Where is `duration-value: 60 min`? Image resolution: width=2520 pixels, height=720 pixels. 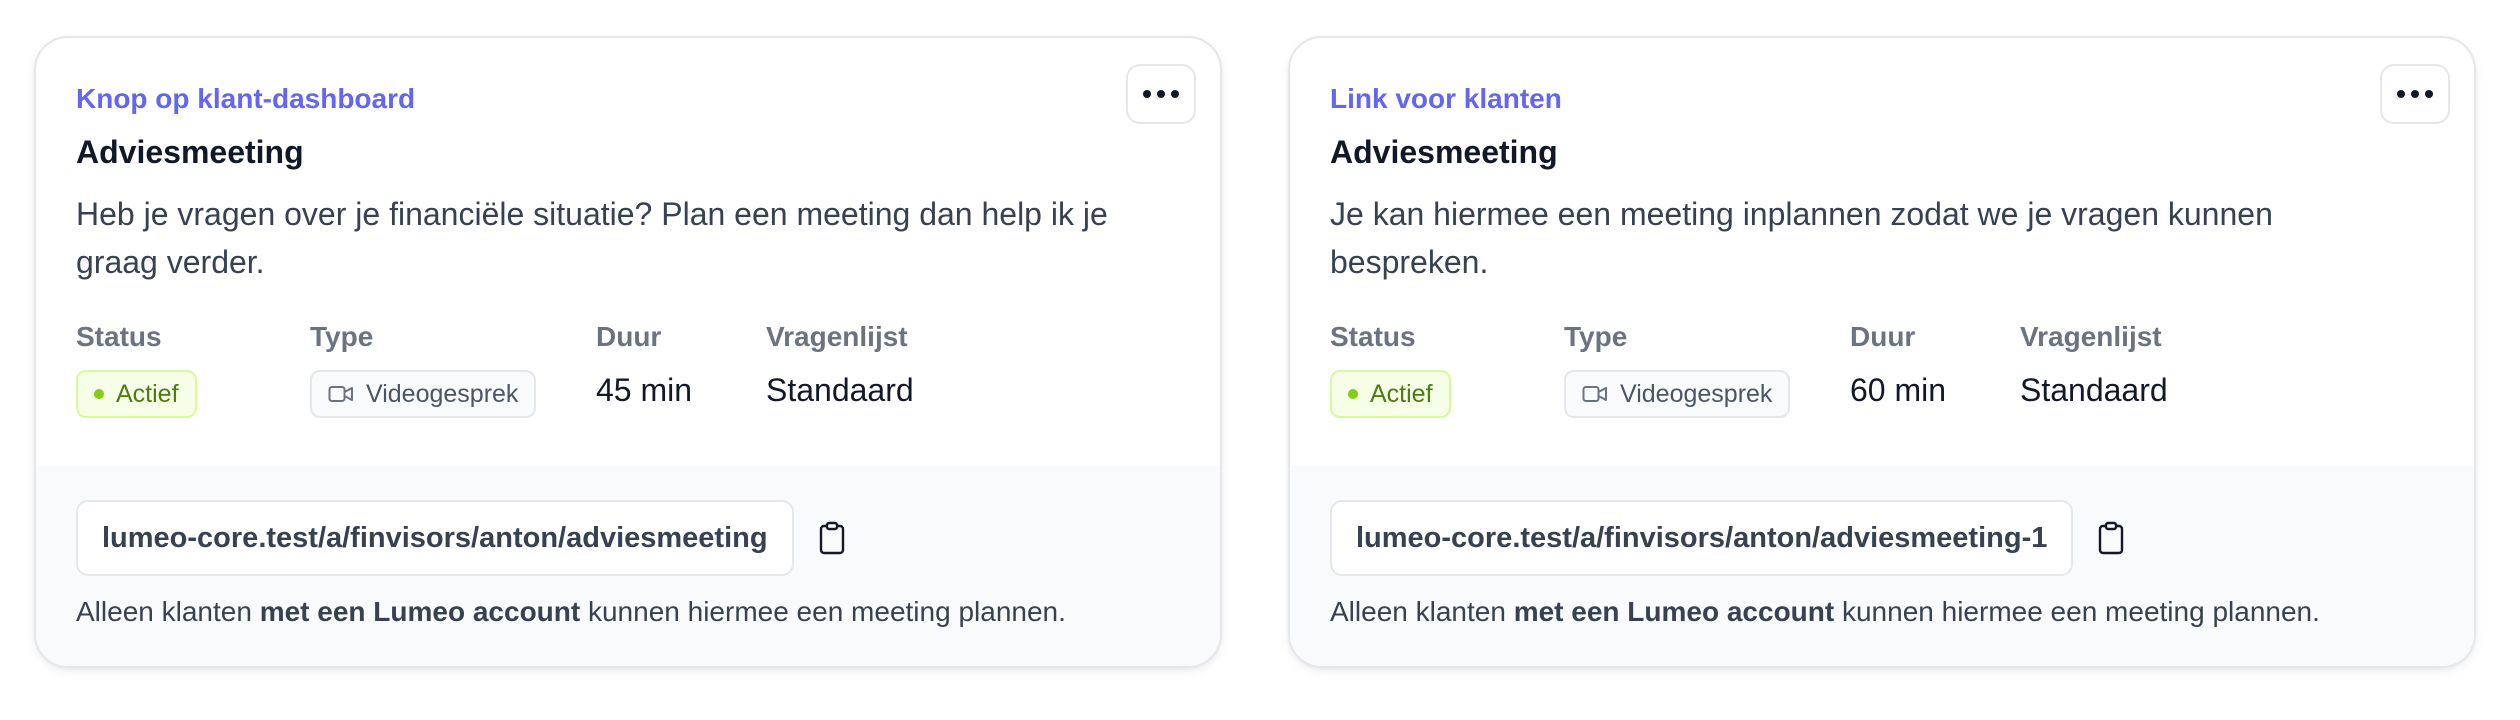 duration-value: 60 min is located at coordinates (1898, 390).